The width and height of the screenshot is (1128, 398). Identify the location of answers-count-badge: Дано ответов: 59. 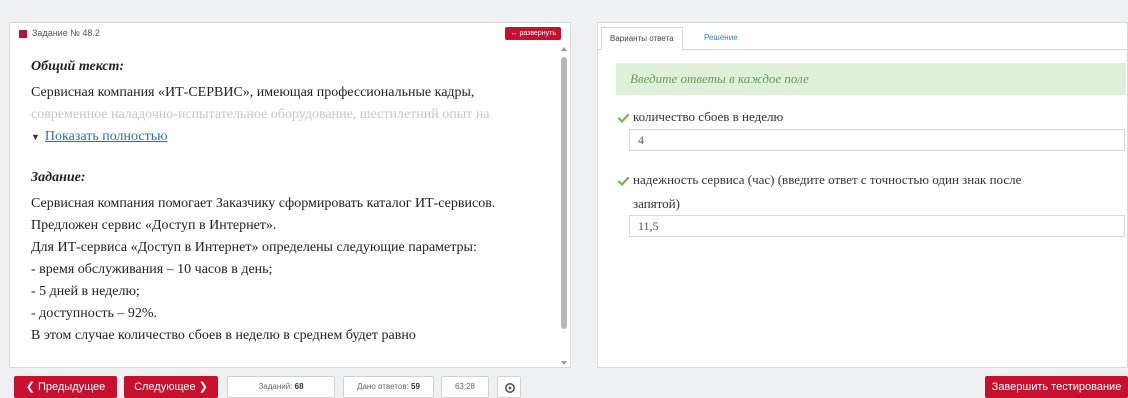
(388, 387).